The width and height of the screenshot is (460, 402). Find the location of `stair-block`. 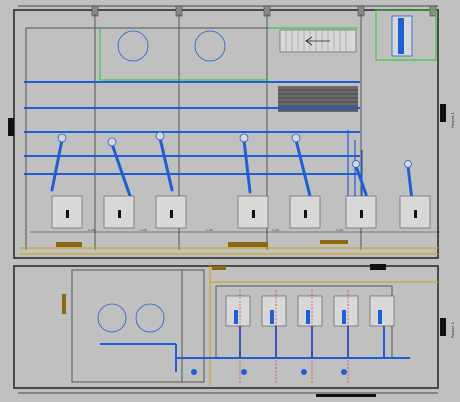

stair-block is located at coordinates (318, 41).